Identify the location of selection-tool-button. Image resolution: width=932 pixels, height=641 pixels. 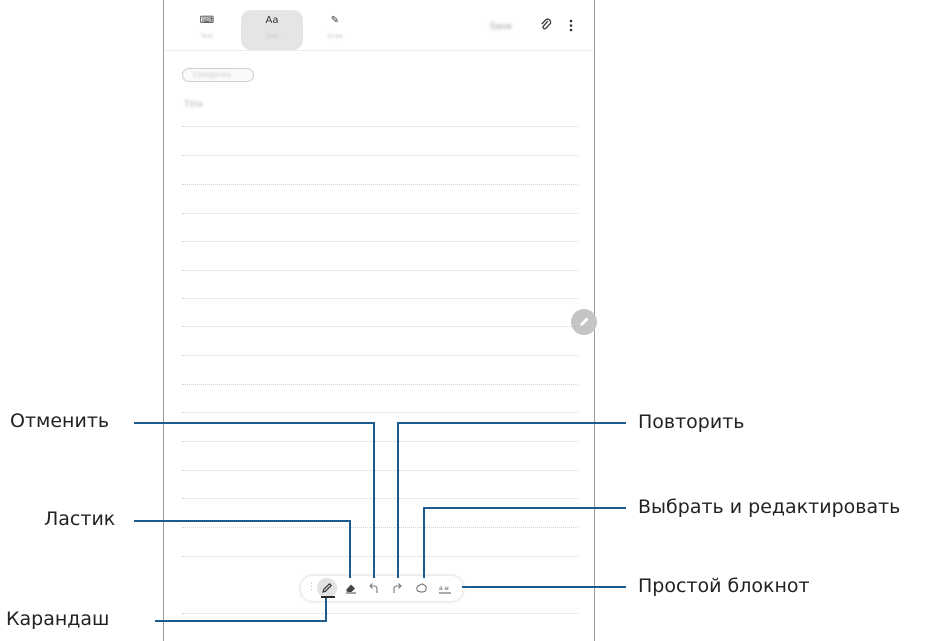
(421, 588).